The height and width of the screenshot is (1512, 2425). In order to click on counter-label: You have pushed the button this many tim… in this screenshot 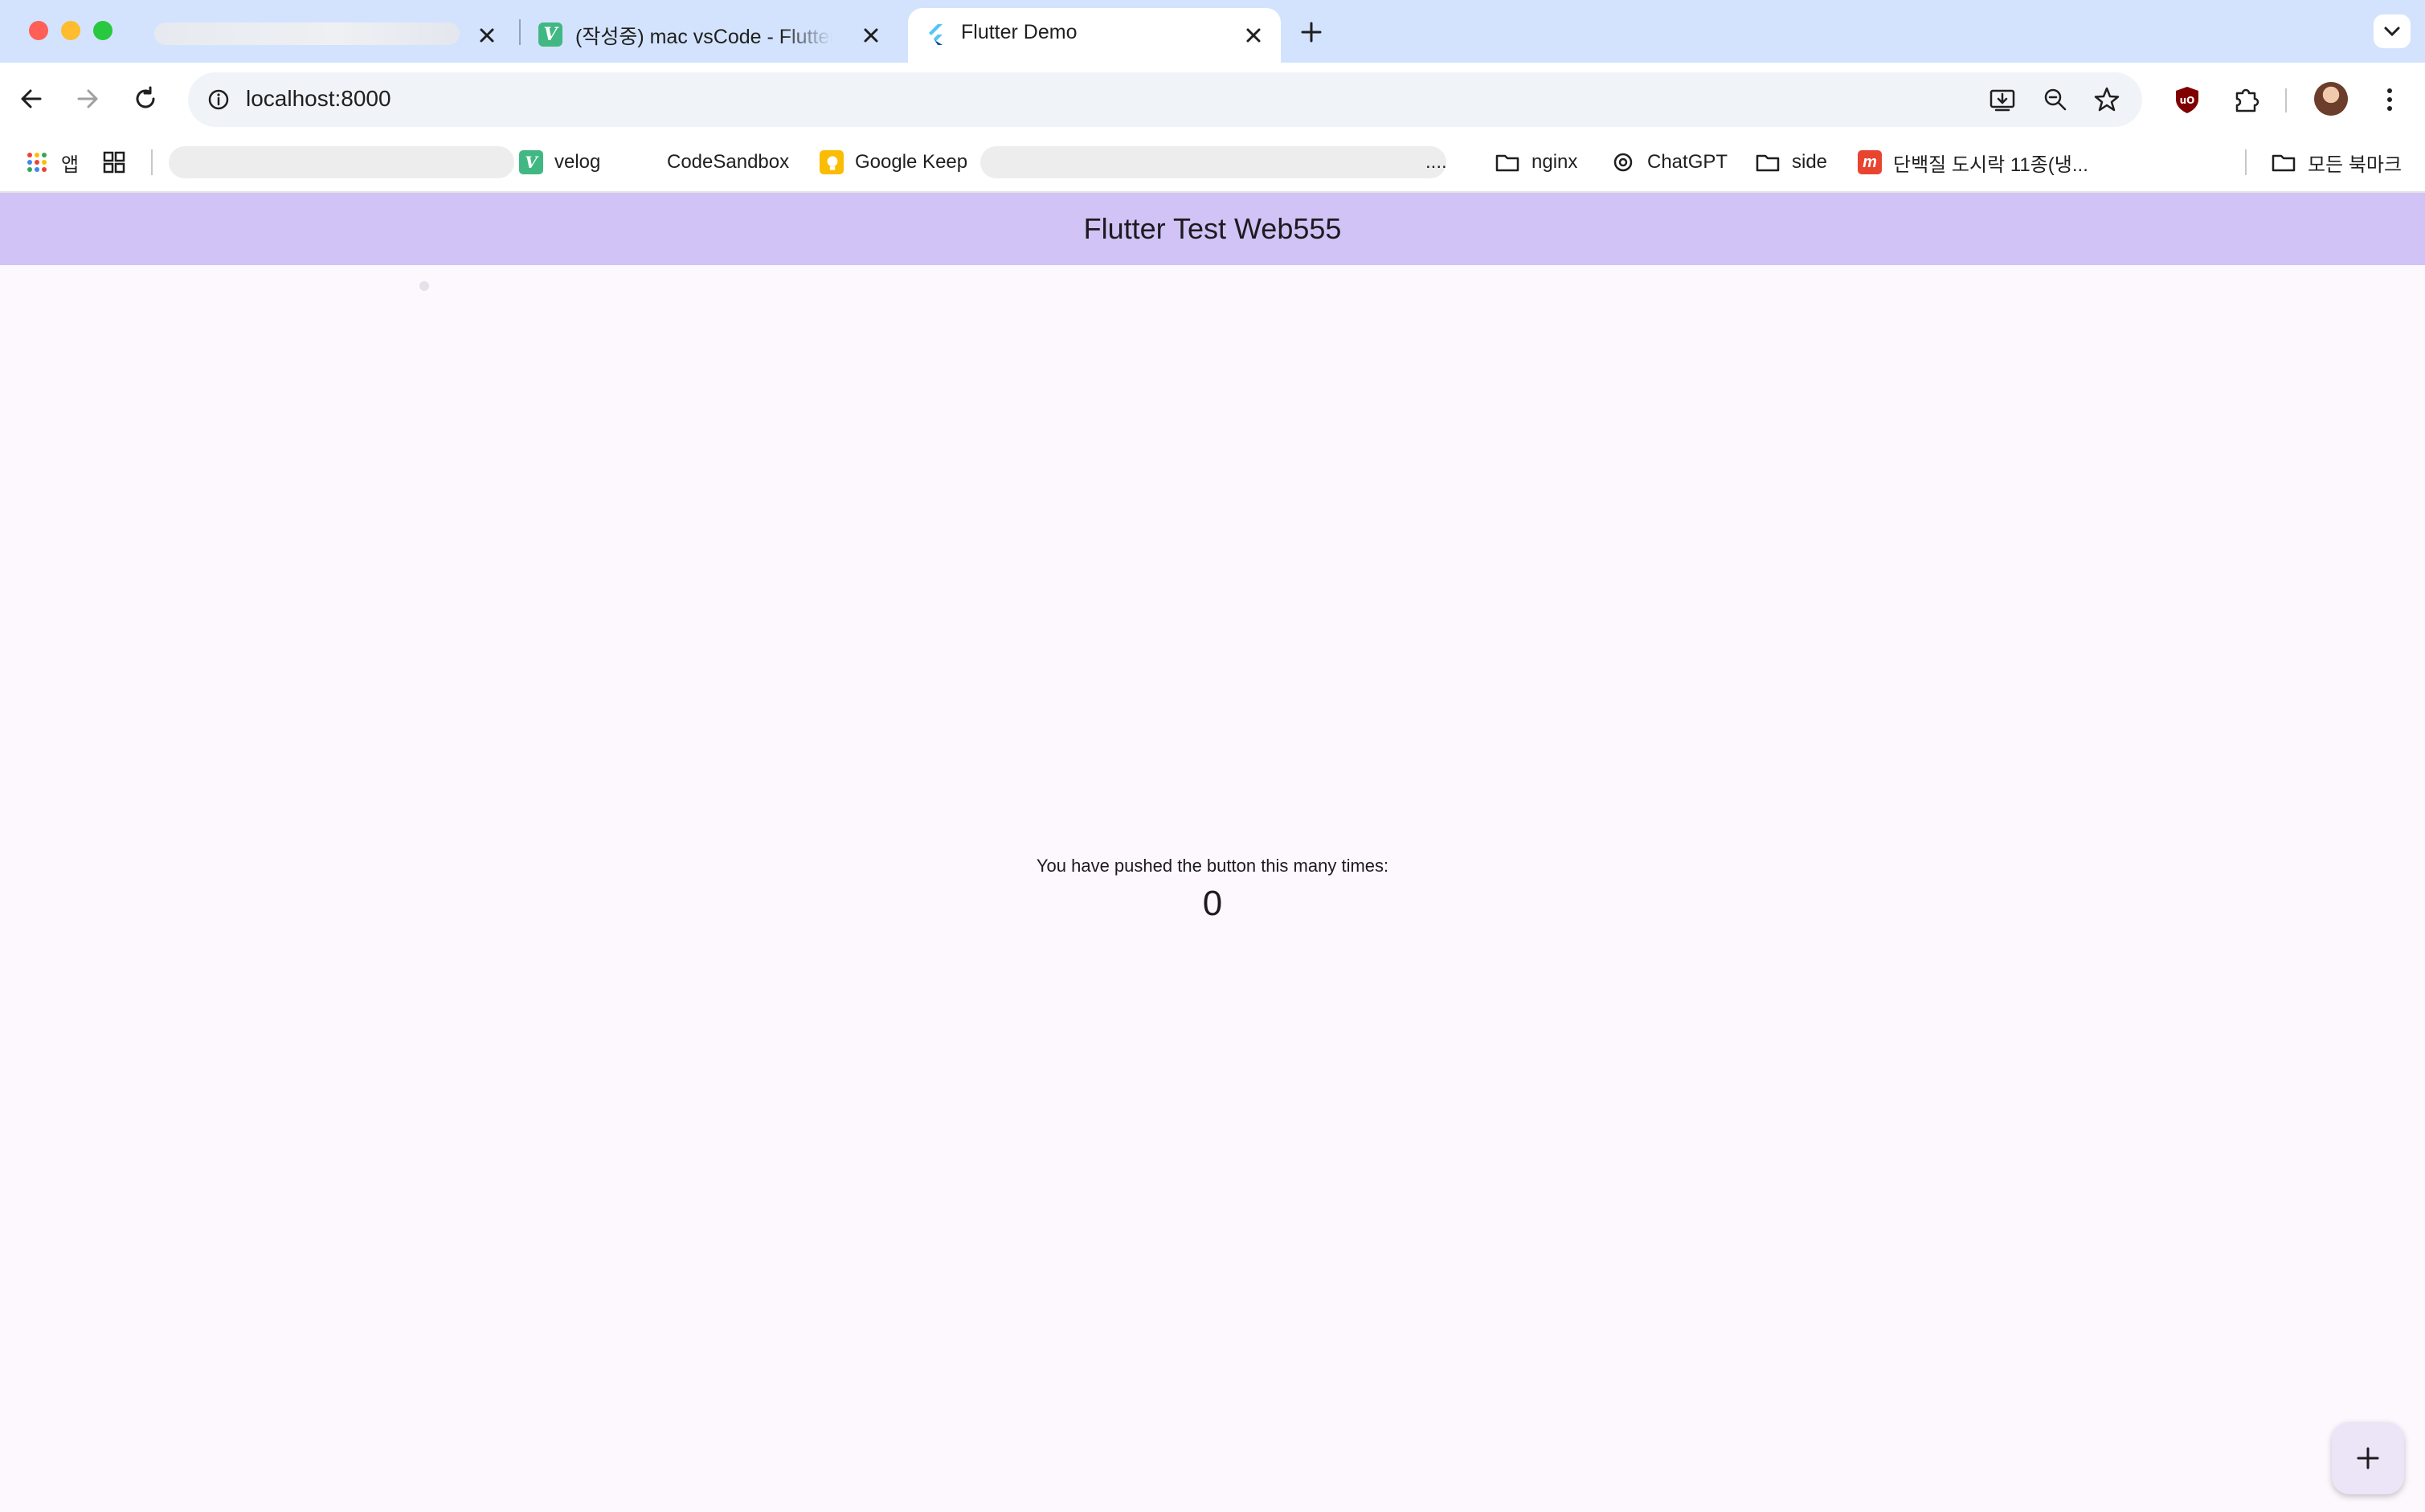, I will do `click(1212, 866)`.